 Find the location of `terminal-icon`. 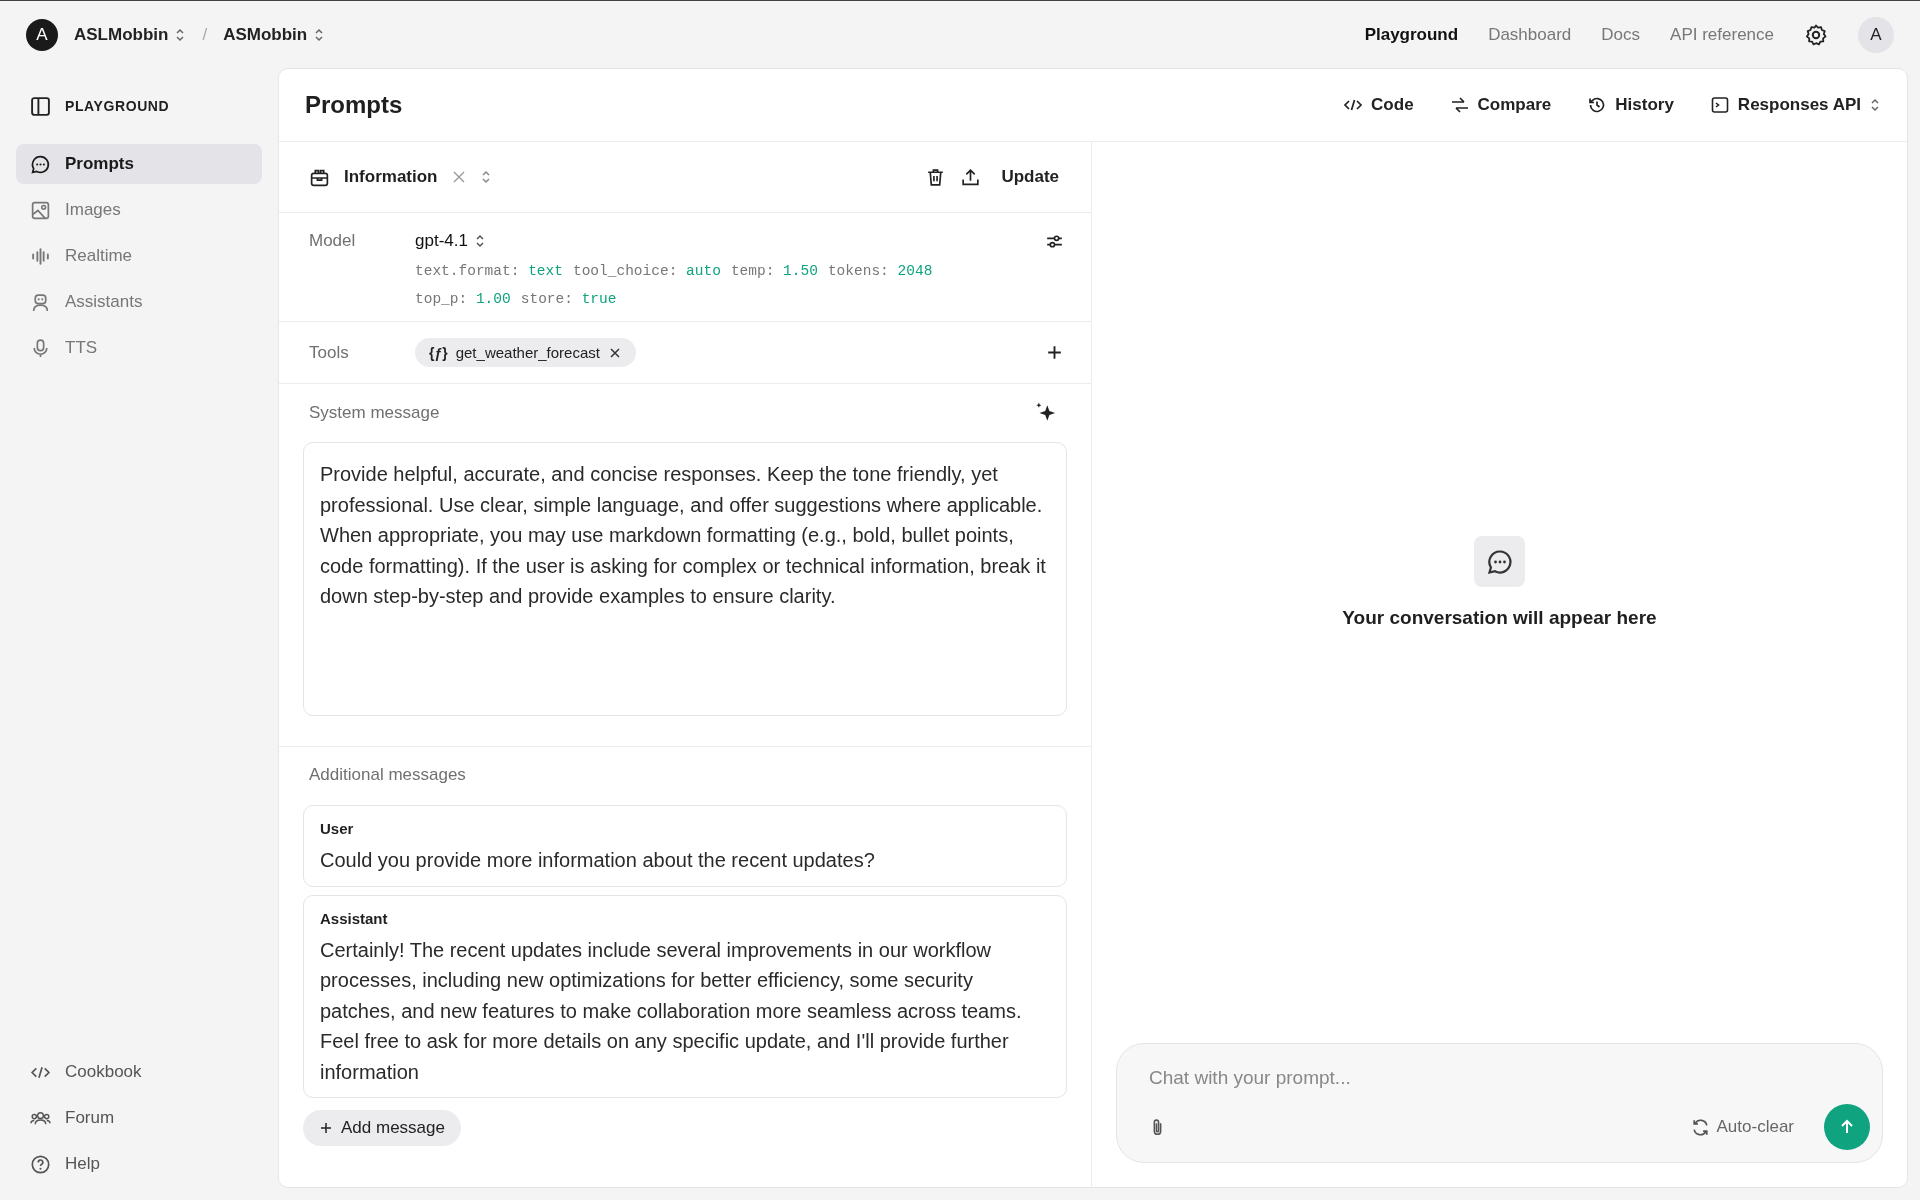

terminal-icon is located at coordinates (1719, 105).